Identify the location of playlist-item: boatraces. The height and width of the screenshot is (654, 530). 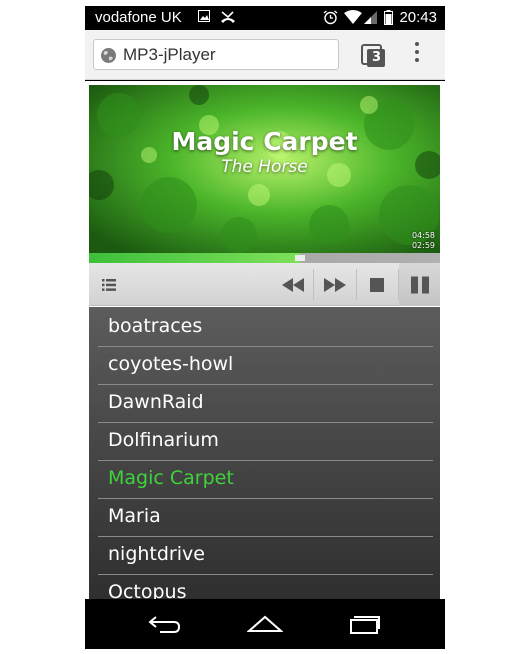
(265, 328).